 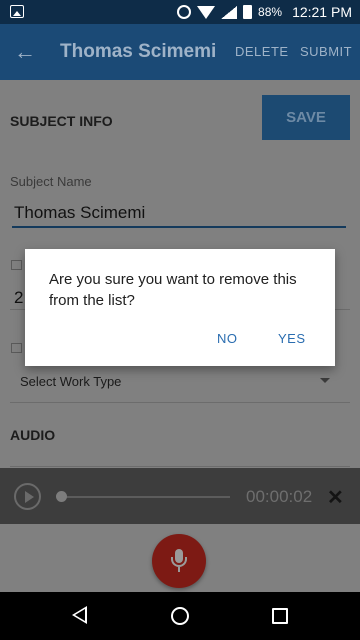 What do you see at coordinates (70, 381) in the screenshot?
I see `work-type-select: Select Work Type` at bounding box center [70, 381].